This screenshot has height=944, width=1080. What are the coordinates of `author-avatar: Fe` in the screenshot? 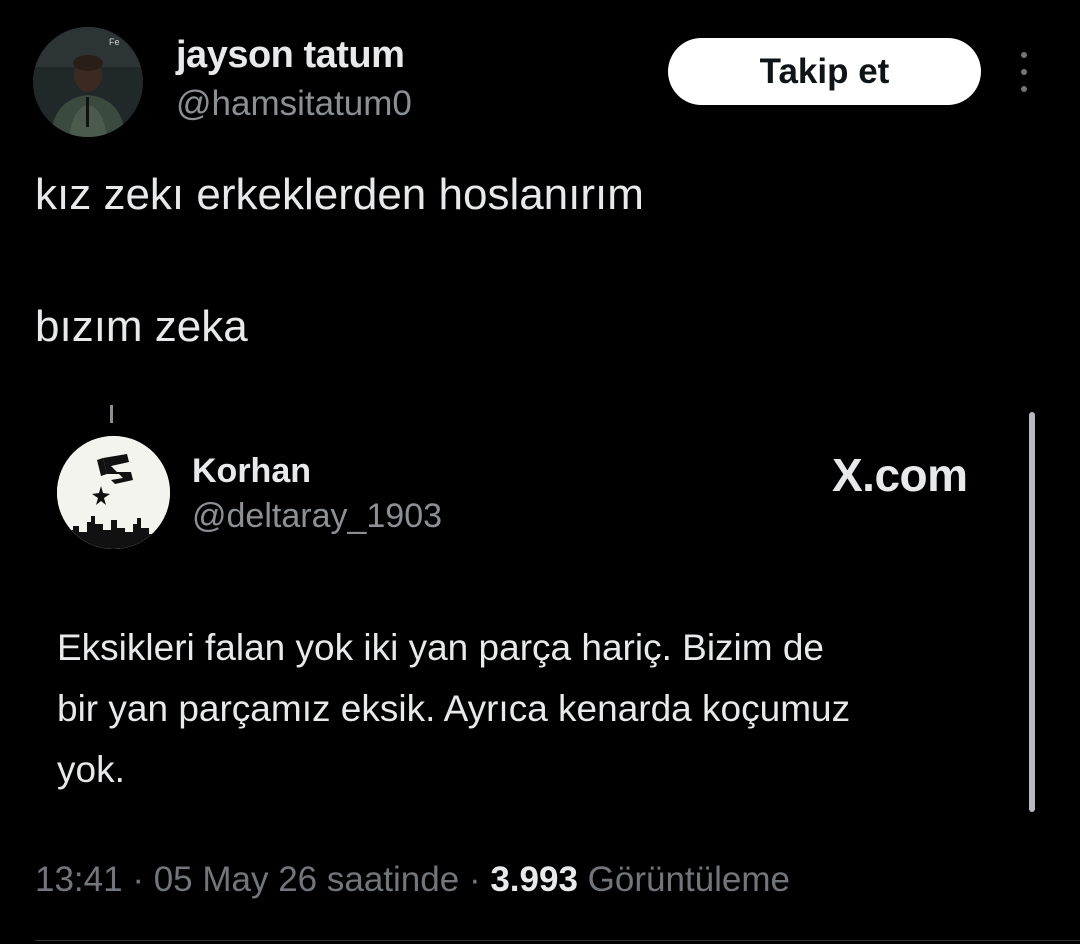 It's located at (88, 82).